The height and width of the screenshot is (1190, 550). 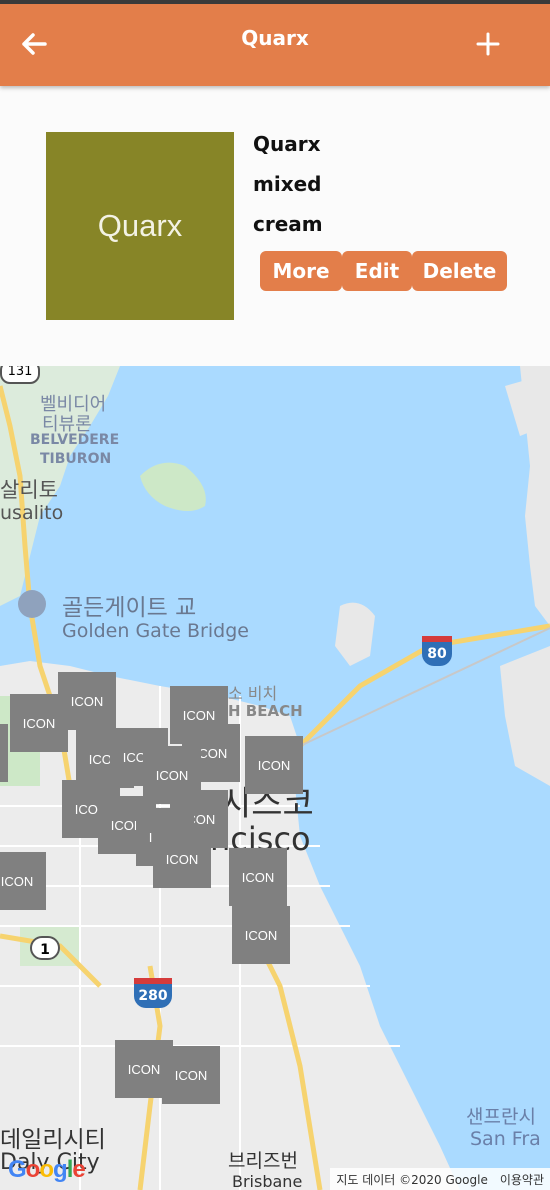 I want to click on map-attribution: 지도 데이터 ©2020 Google 이용약관, so click(x=440, y=1179).